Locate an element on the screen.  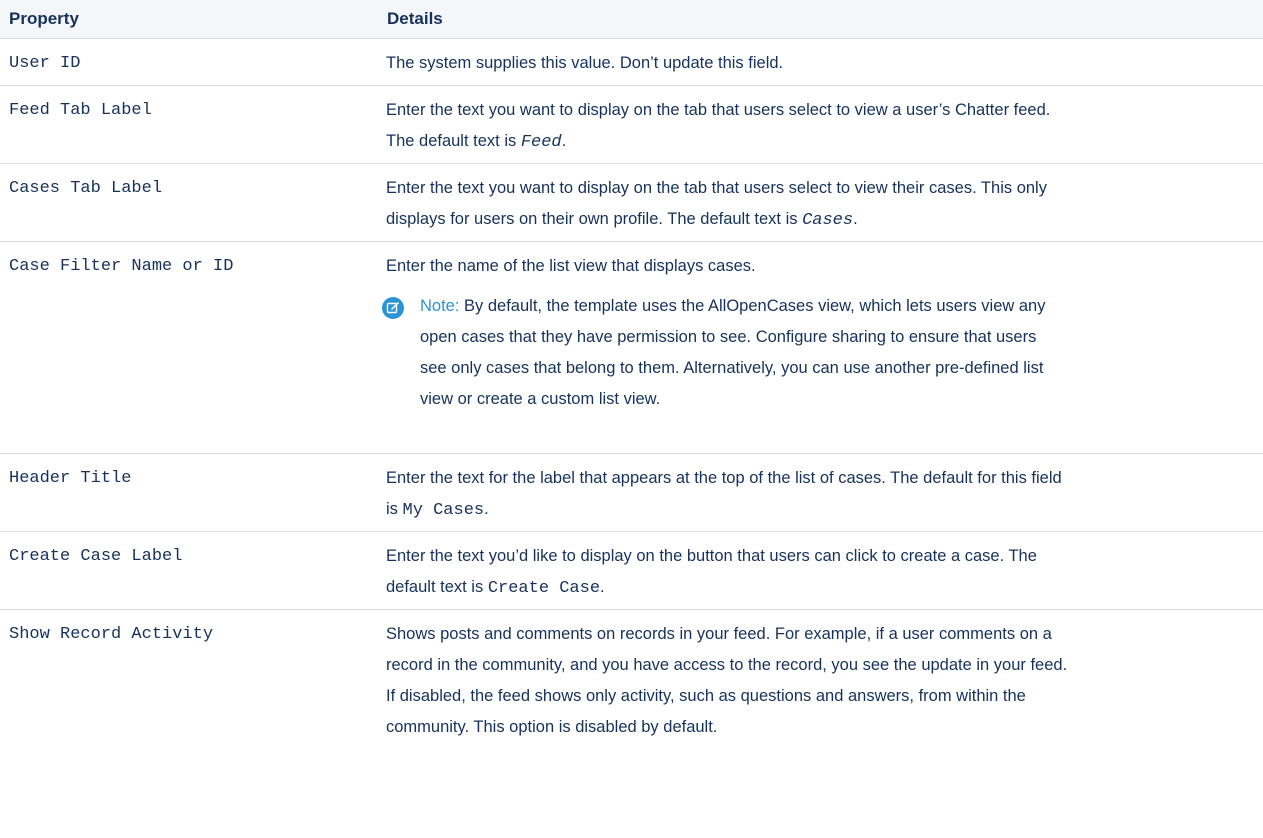
details-text: is is located at coordinates (394, 509).